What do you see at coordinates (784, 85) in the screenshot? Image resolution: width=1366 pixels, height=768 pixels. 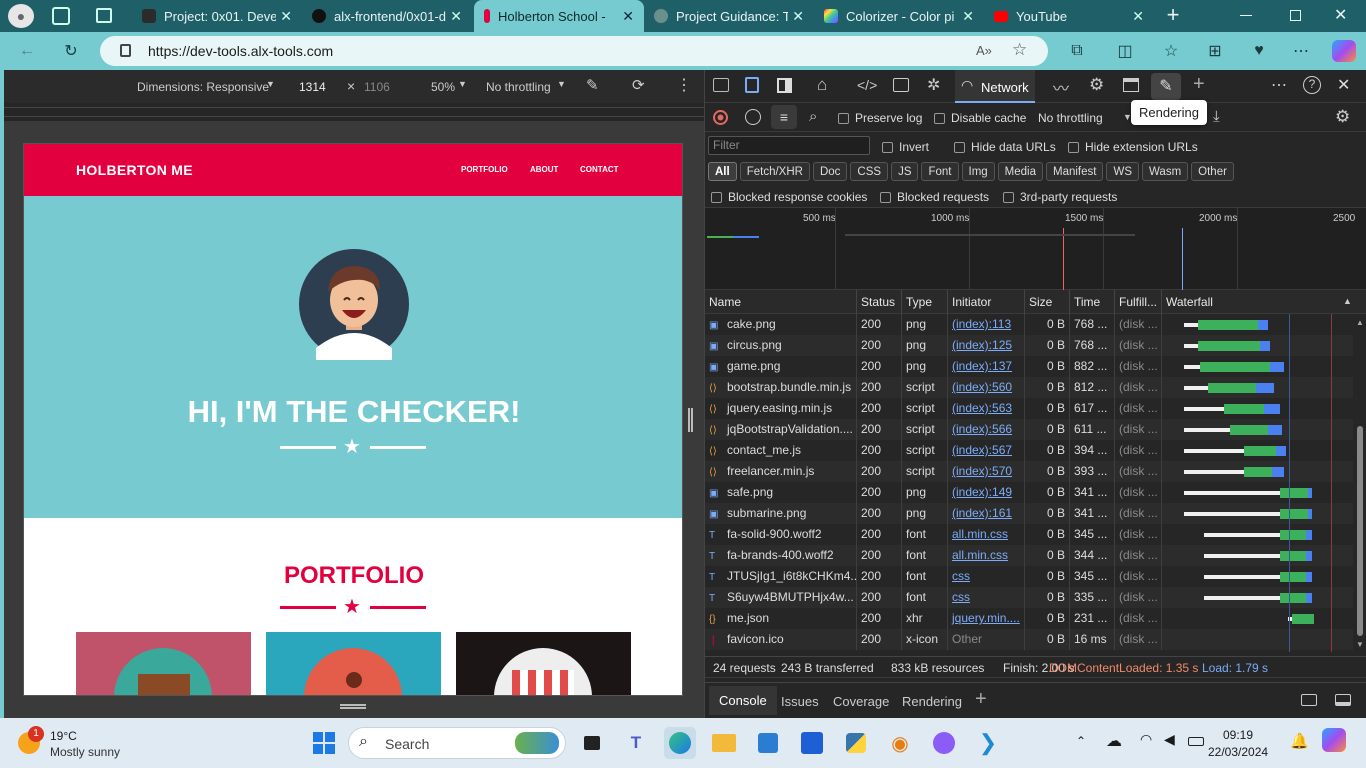 I see `dock-side-icon` at bounding box center [784, 85].